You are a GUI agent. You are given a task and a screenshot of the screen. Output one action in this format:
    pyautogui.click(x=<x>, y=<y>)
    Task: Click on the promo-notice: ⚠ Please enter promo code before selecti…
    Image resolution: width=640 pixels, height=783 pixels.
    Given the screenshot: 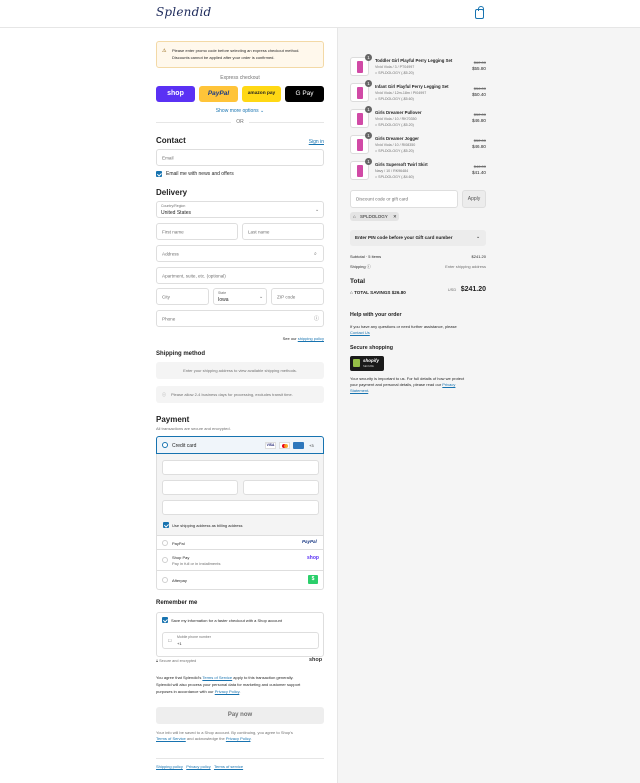 What is the action you would take?
    pyautogui.click(x=240, y=54)
    